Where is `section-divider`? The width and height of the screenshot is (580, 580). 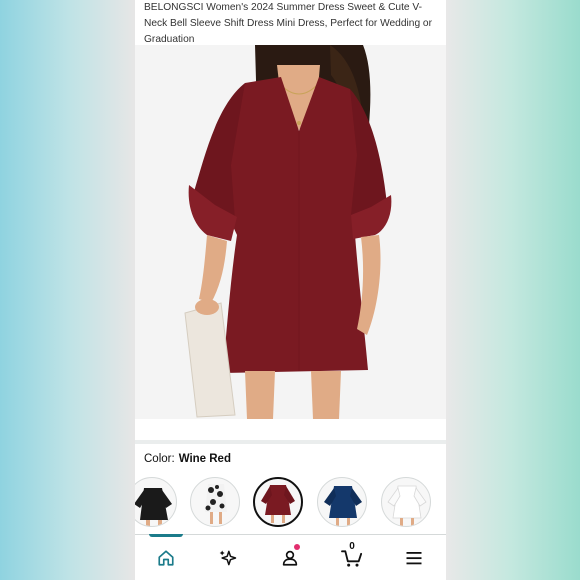 section-divider is located at coordinates (290, 442).